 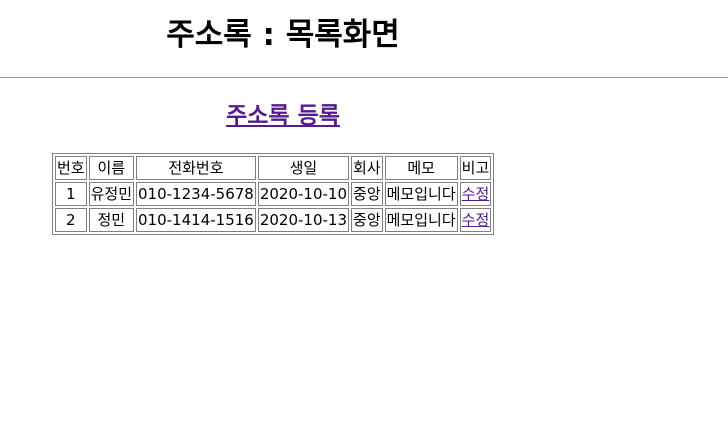 What do you see at coordinates (196, 194) in the screenshot?
I see `cell-phone: 010-1234-5678` at bounding box center [196, 194].